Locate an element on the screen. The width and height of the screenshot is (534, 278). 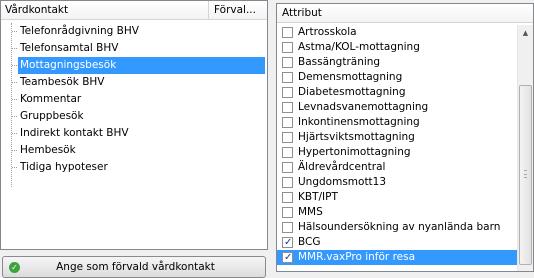
attribute-item: MMR.vaxPro inför resa is located at coordinates (397, 257).